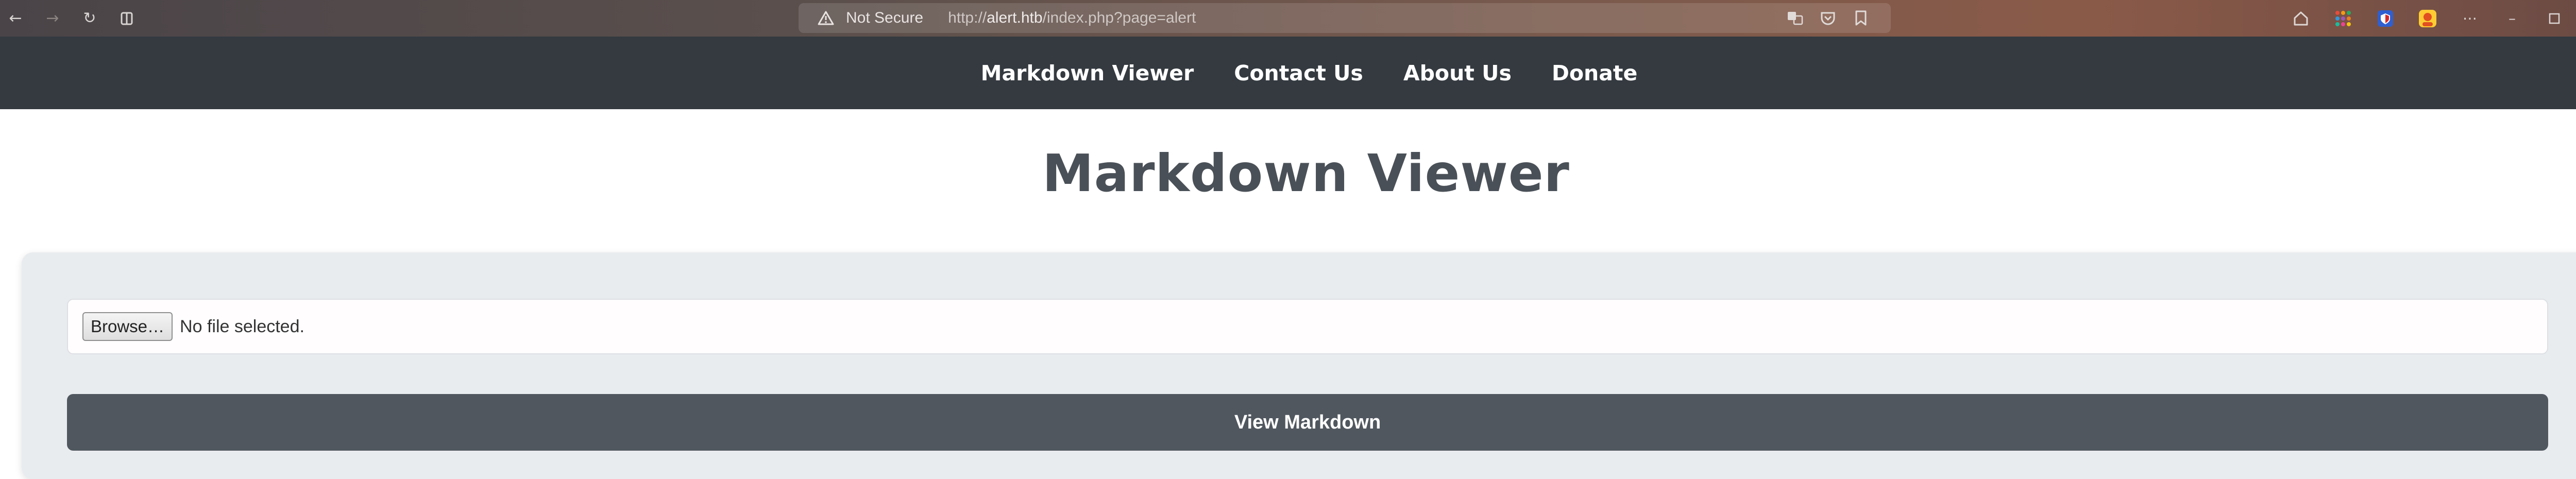  Describe the element at coordinates (15, 18) in the screenshot. I see `back-arrow-icon: ←` at that location.